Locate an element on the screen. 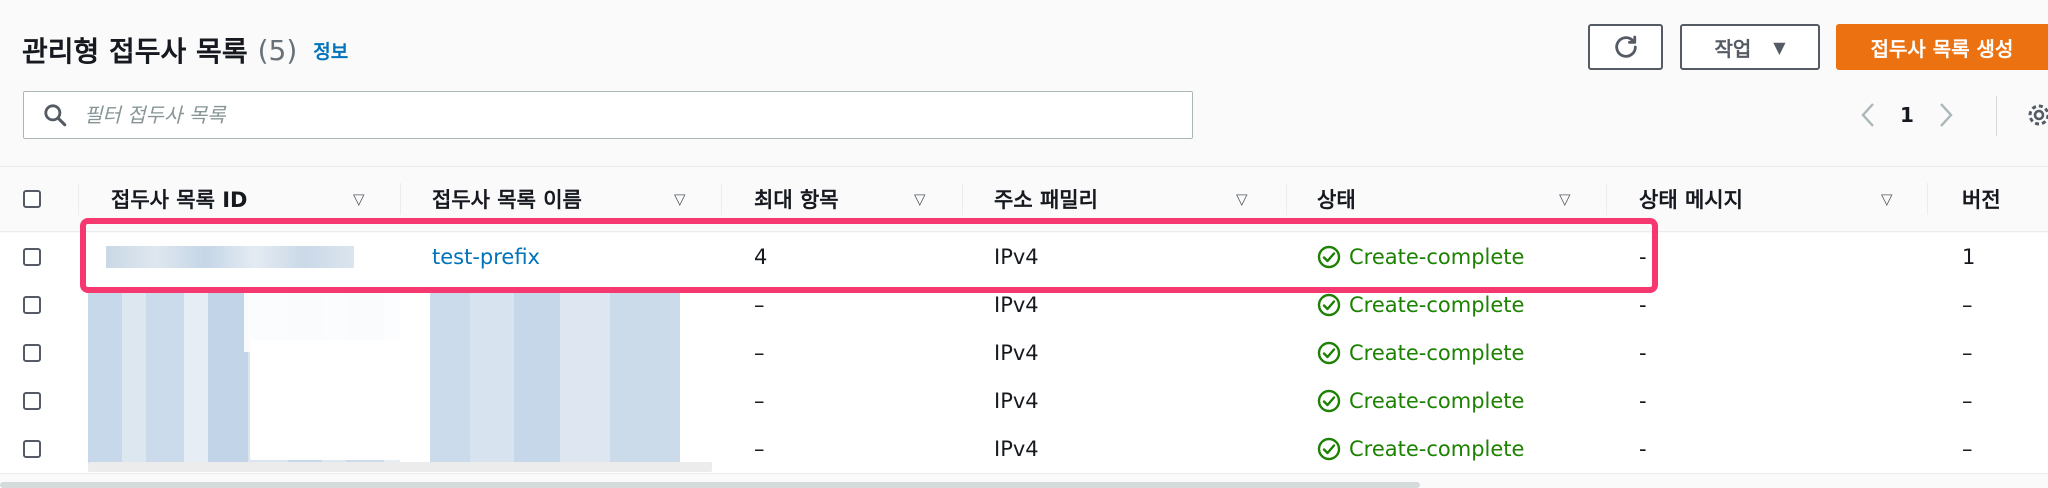 This screenshot has width=2048, height=488. previous-page-button is located at coordinates (1868, 115).